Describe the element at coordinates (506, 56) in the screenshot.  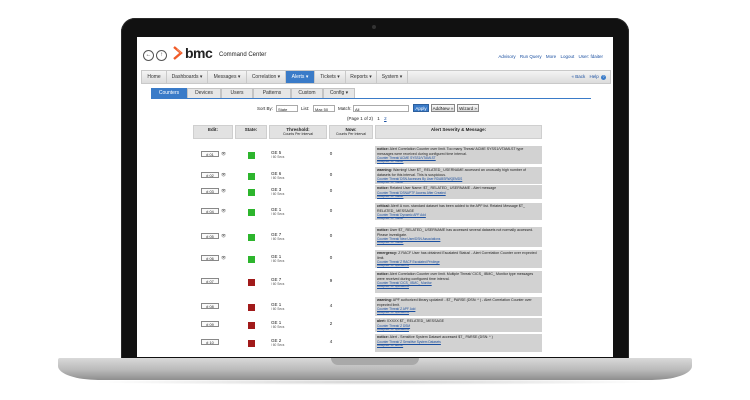
I see `advisory-link: Advisory` at that location.